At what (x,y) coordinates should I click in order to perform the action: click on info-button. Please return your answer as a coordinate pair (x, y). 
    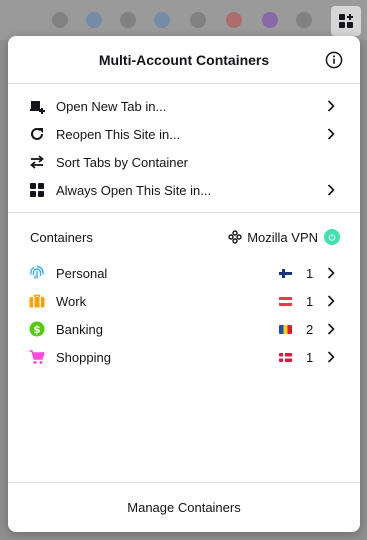
    Looking at the image, I should click on (334, 60).